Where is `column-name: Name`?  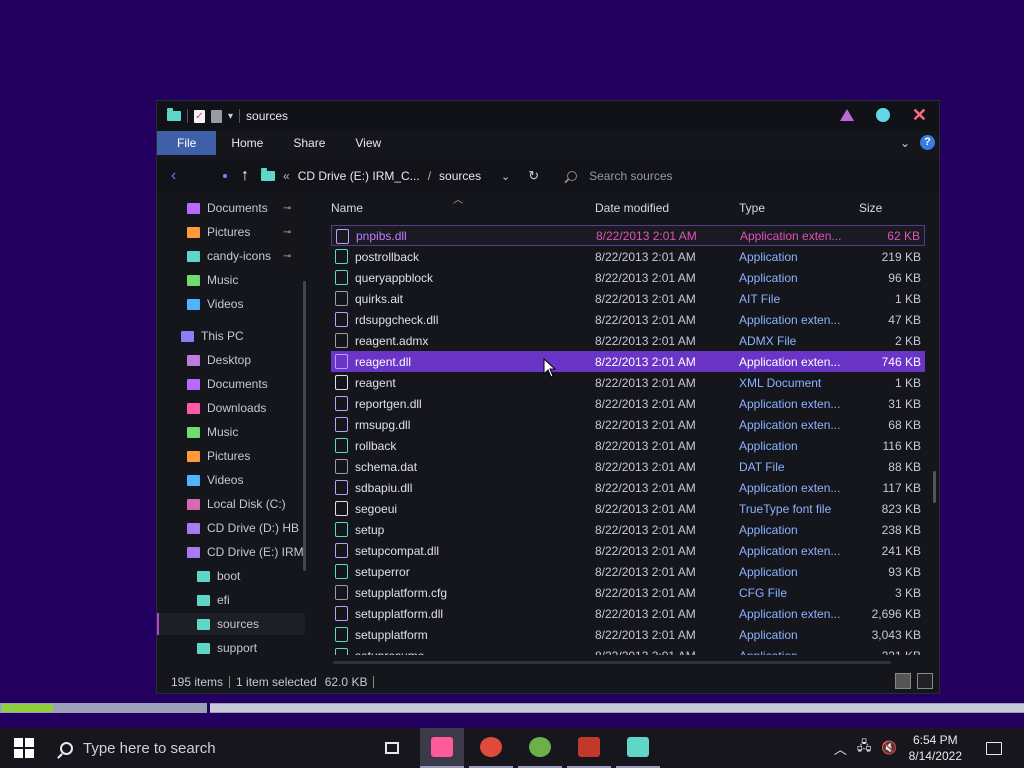
column-name: Name is located at coordinates (347, 208).